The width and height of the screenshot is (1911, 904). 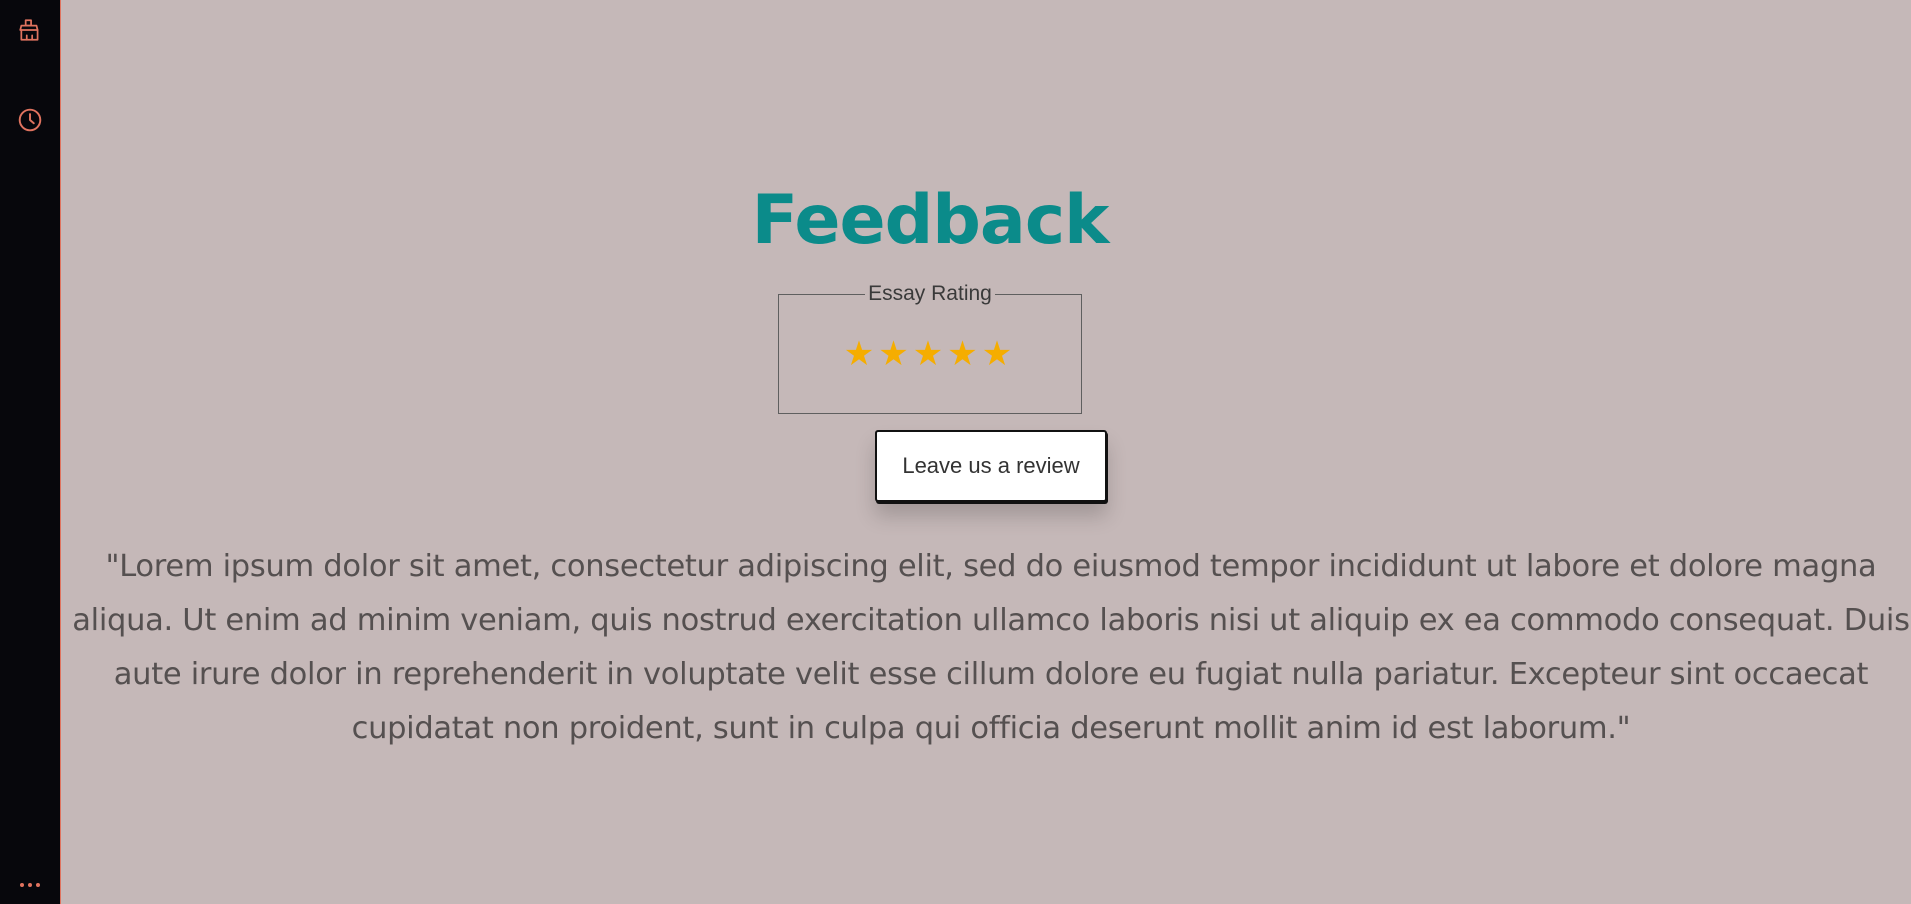 I want to click on clock-icon, so click(x=30, y=120).